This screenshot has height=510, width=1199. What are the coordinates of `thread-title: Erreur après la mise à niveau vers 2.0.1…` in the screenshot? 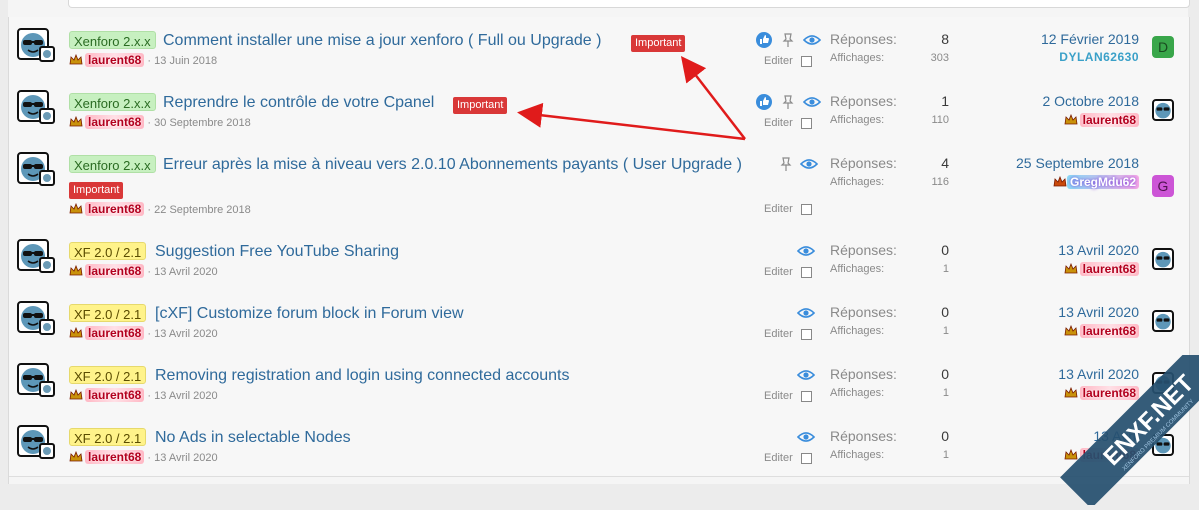 It's located at (452, 165).